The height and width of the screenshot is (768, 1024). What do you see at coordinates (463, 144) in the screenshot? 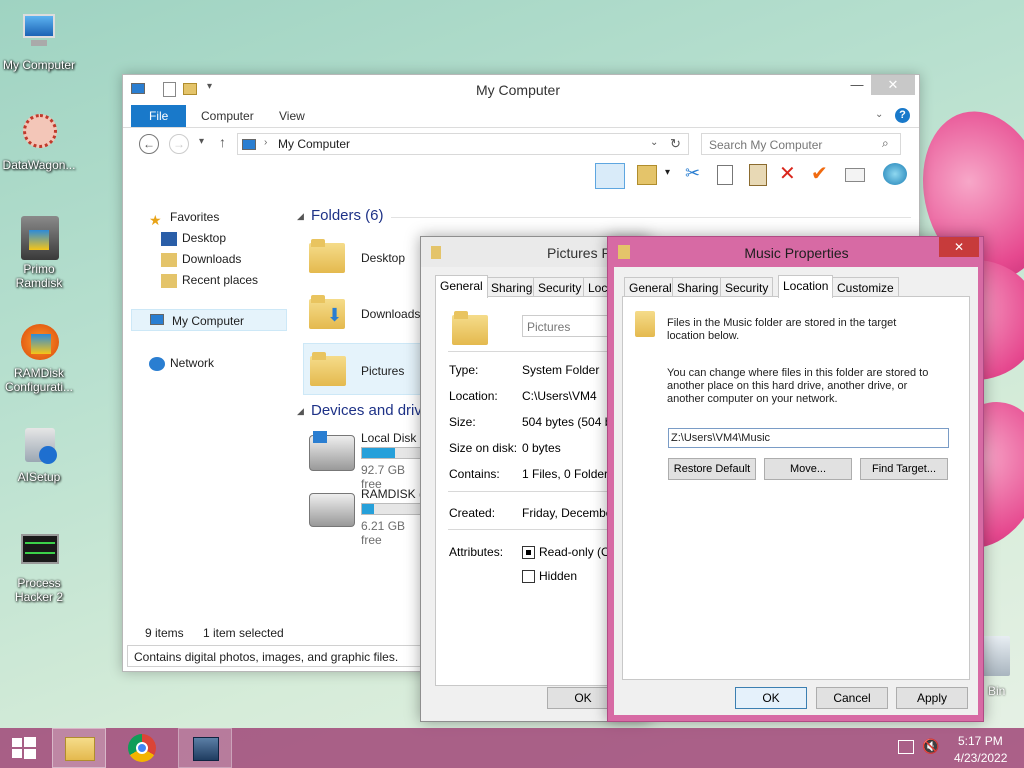
I see `address-bar: › My Computer ⌄ ↻` at bounding box center [463, 144].